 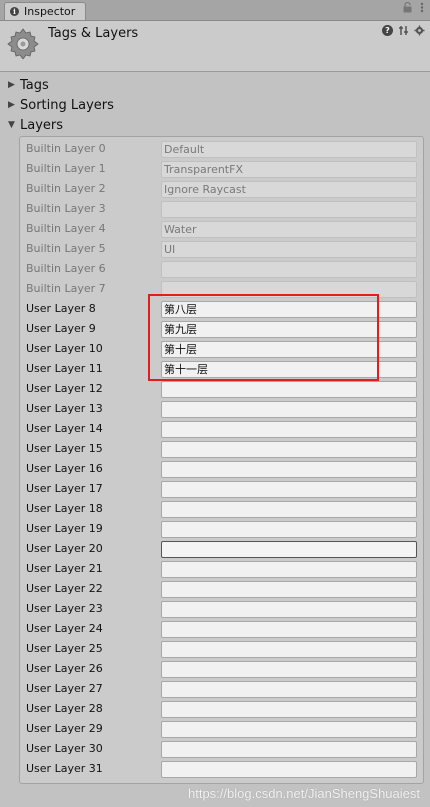 What do you see at coordinates (64, 428) in the screenshot?
I see `layer-label: User Layer 14` at bounding box center [64, 428].